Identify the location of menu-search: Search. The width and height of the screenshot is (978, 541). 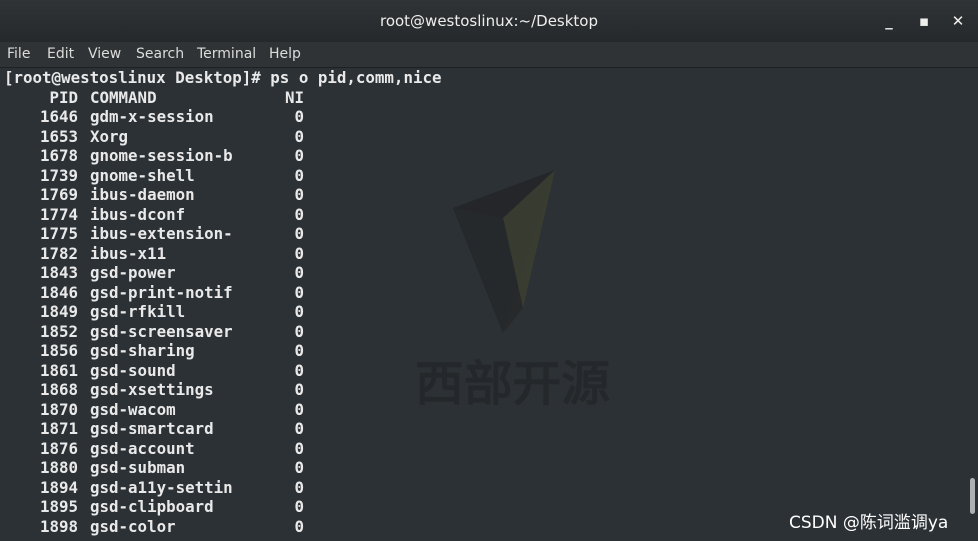
(160, 54).